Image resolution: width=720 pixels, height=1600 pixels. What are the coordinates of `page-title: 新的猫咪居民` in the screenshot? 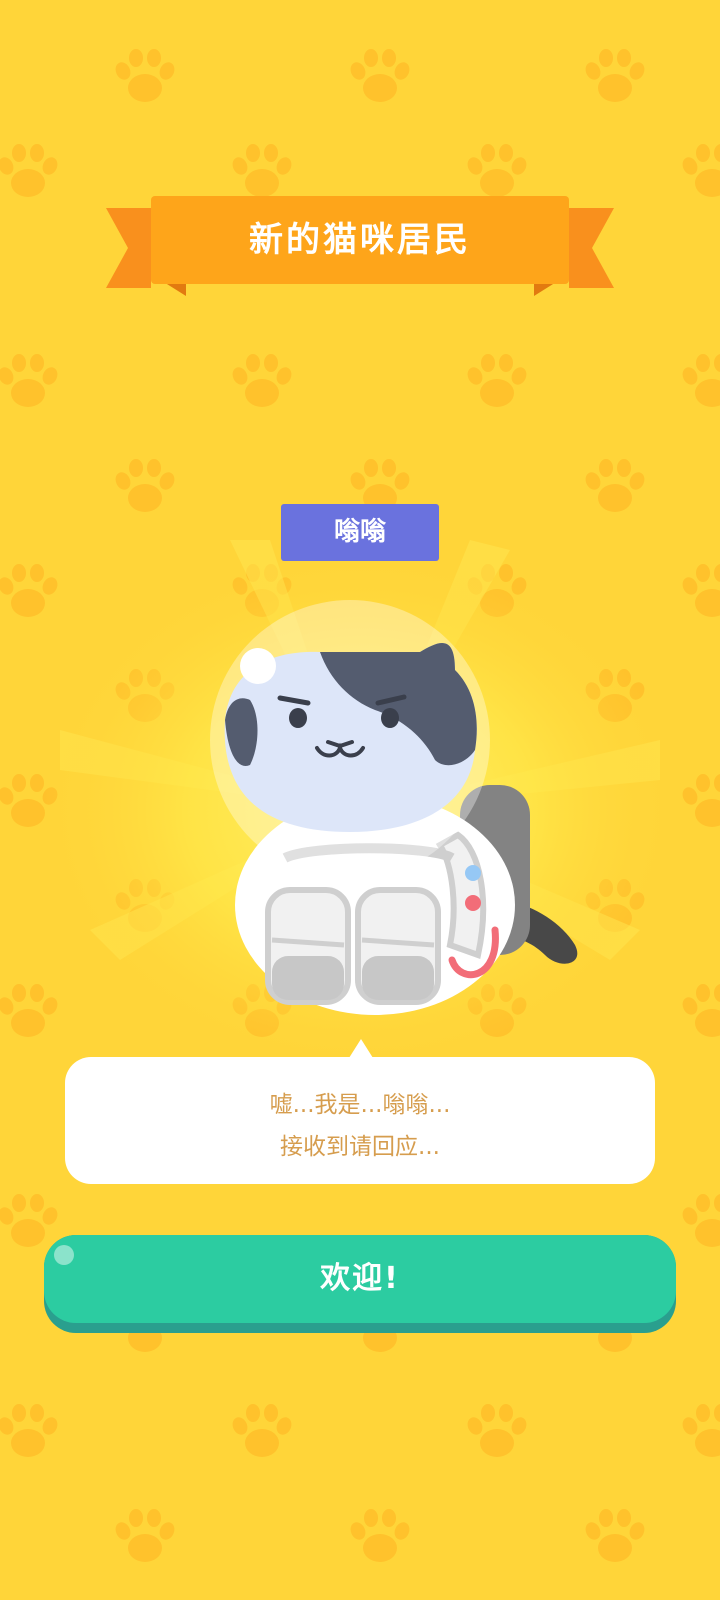 It's located at (360, 240).